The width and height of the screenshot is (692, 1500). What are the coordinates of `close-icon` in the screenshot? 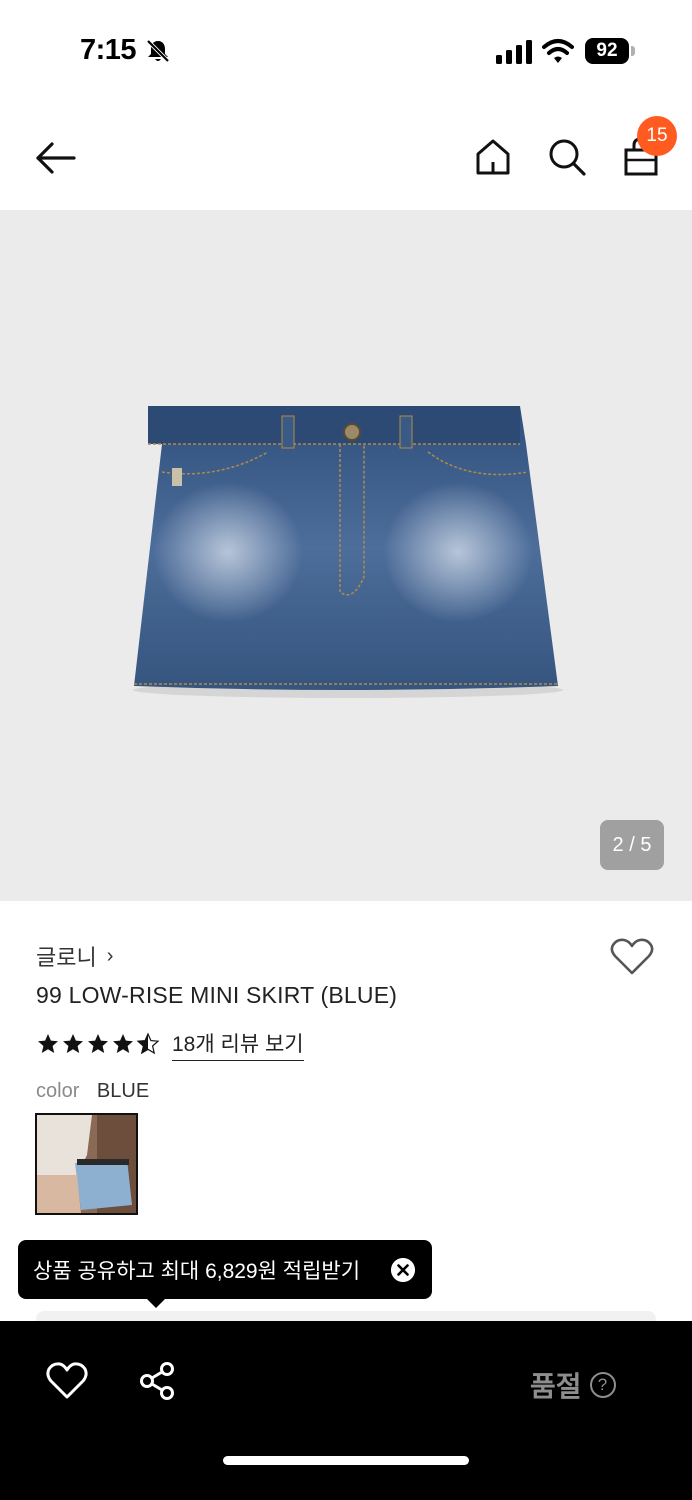 It's located at (403, 1270).